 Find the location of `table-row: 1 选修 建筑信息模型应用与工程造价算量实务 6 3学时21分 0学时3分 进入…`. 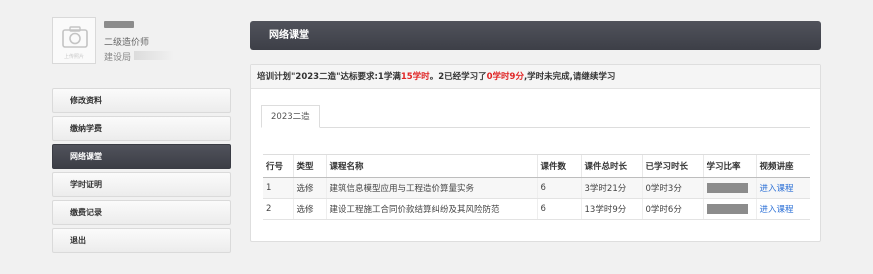

table-row: 1 选修 建筑信息模型应用与工程造价算量实务 6 3学时21分 0学时3分 进入… is located at coordinates (536, 188).